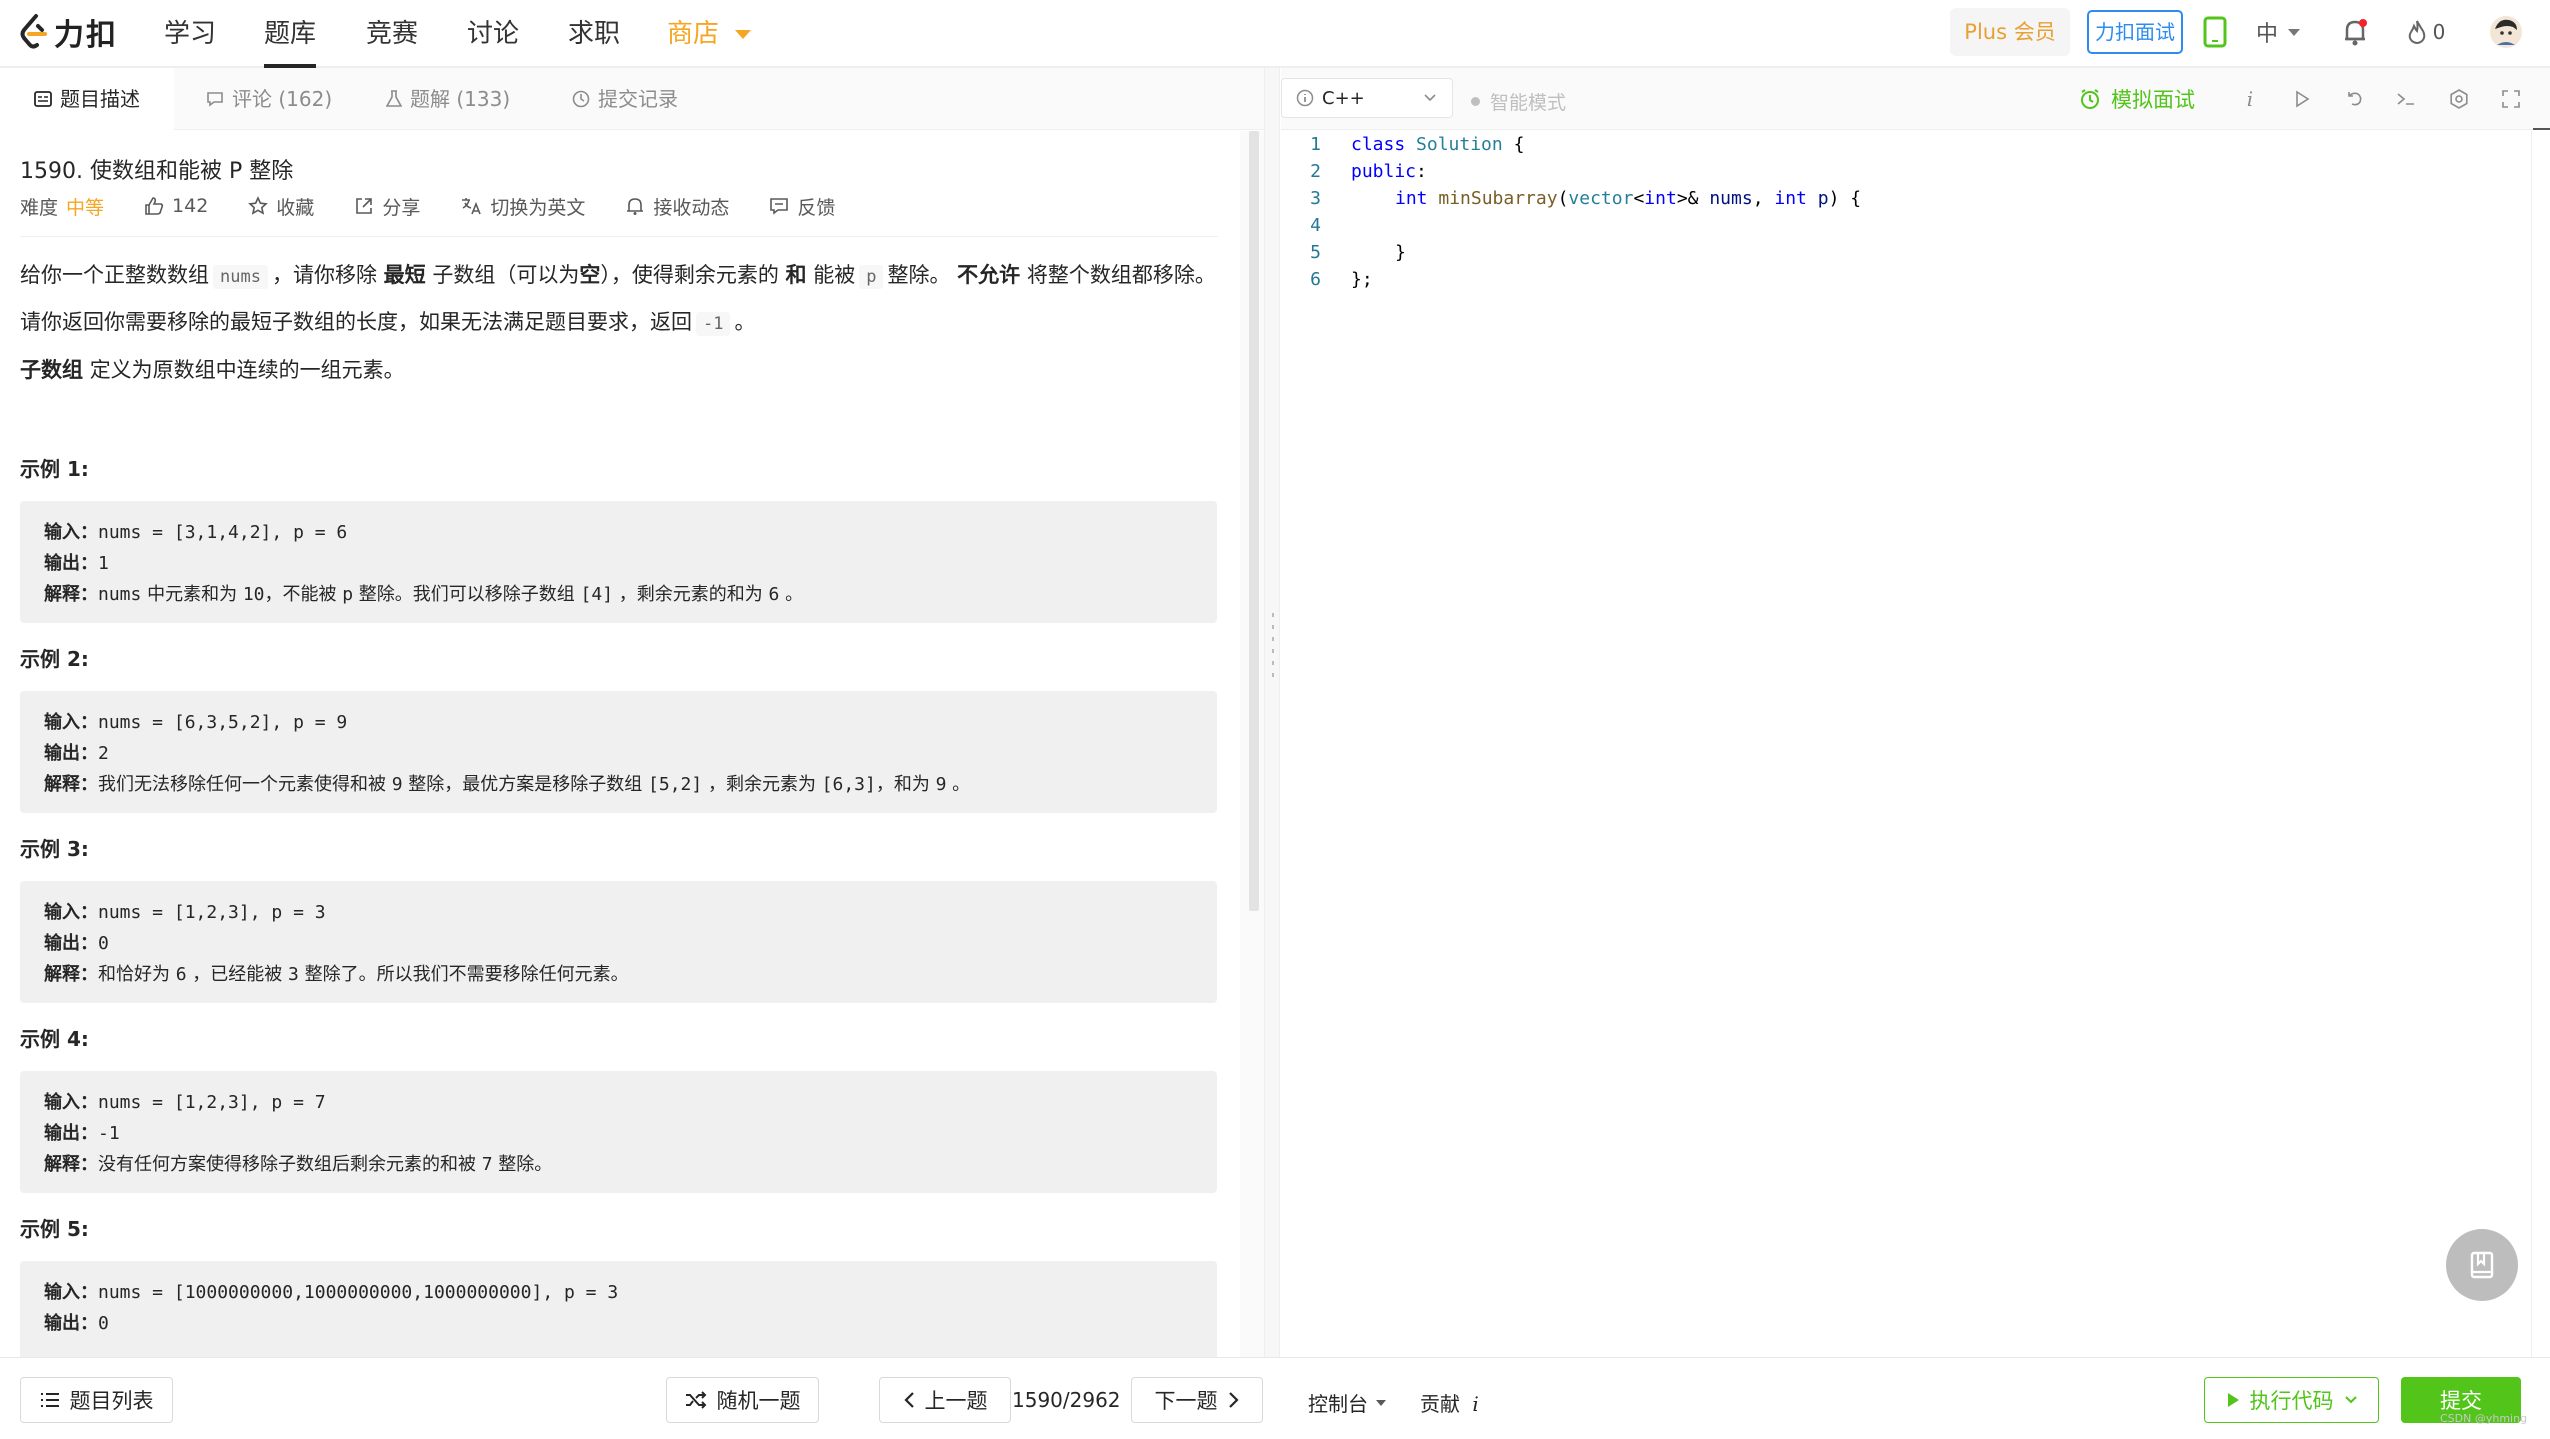 This screenshot has height=1439, width=2550. What do you see at coordinates (1454, 144) in the screenshot?
I see `class-name: Solution` at bounding box center [1454, 144].